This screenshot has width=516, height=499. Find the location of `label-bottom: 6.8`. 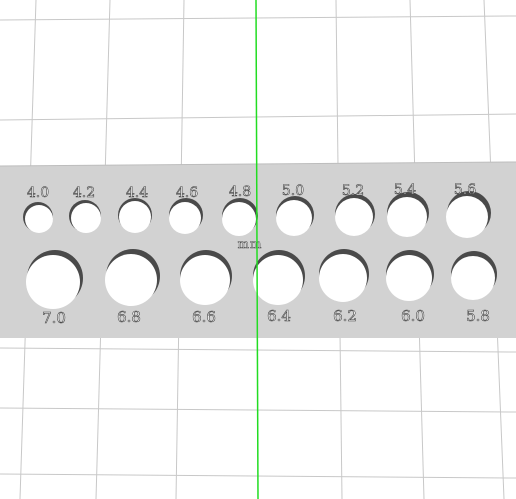

label-bottom: 6.8 is located at coordinates (129, 317).